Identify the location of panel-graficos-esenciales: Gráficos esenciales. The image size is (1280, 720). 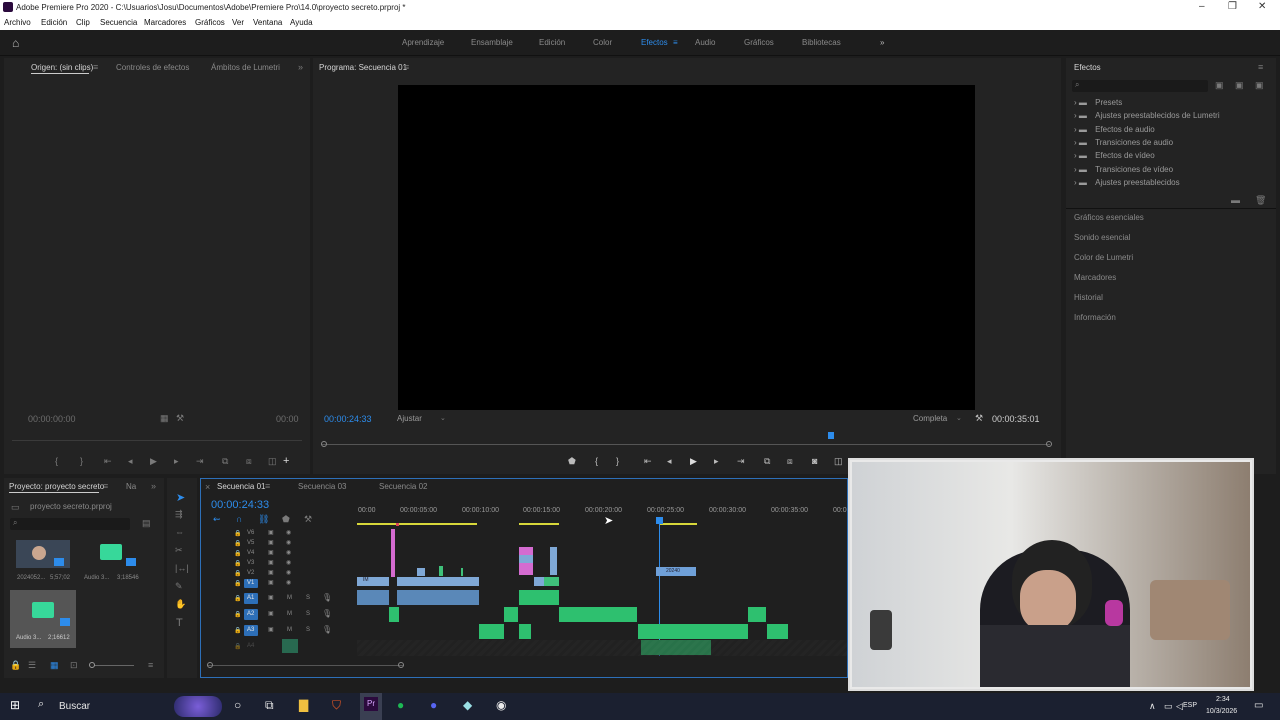
(1109, 217).